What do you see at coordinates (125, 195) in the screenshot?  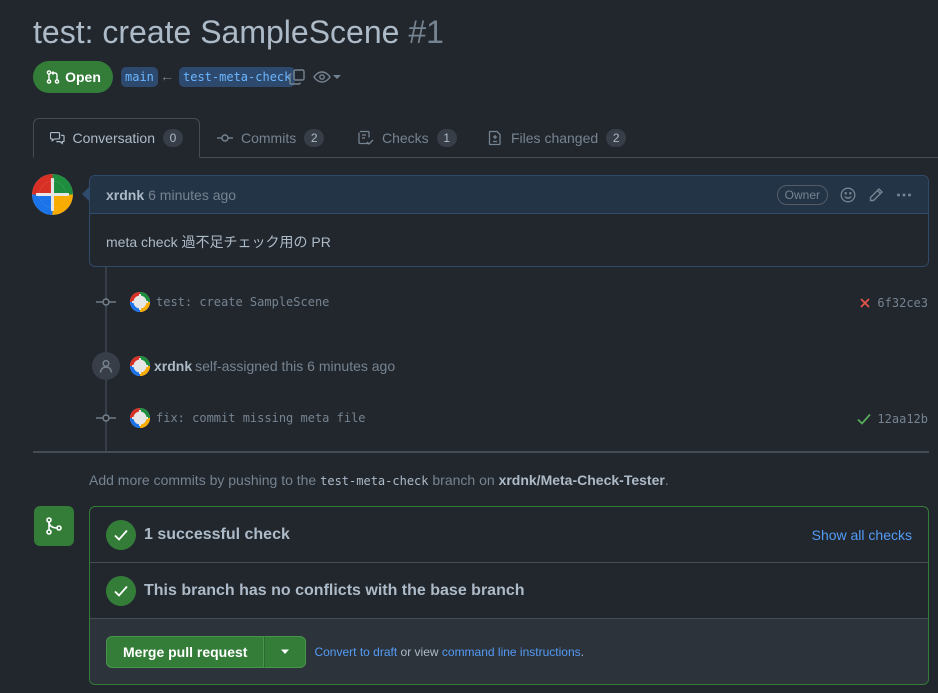 I see `comment-author: xrdnk` at bounding box center [125, 195].